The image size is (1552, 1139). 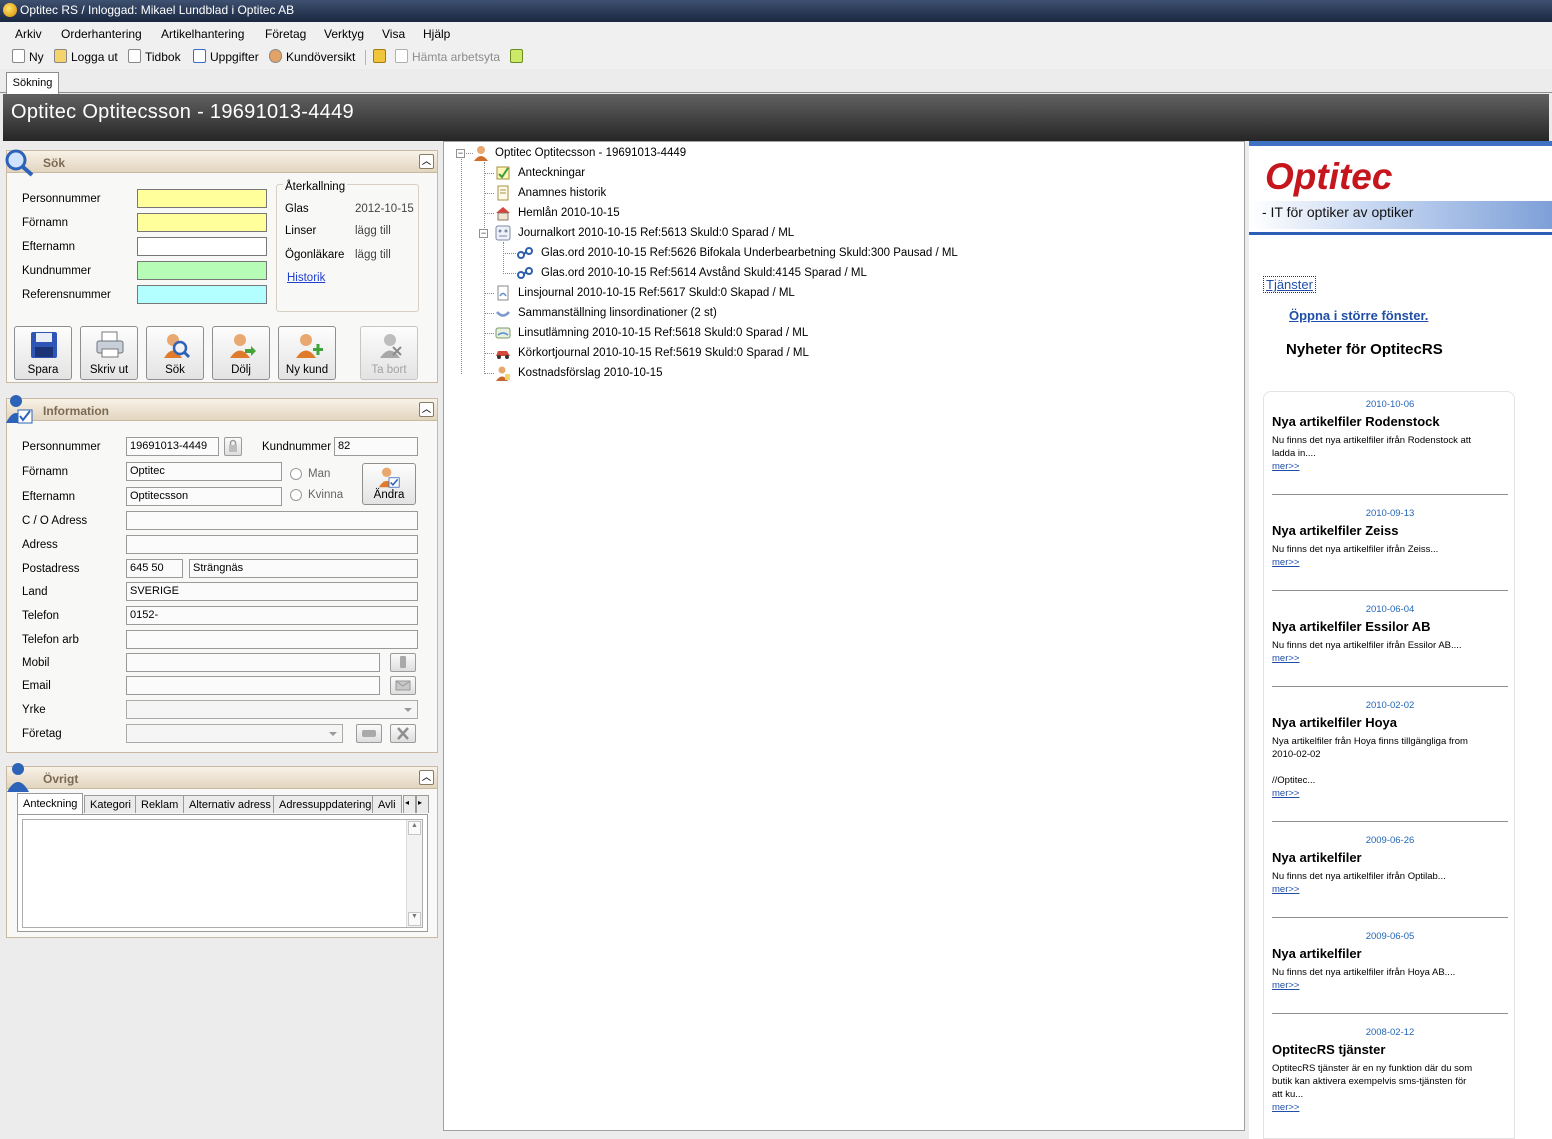 I want to click on tab-kategori: Kategori, so click(x=110, y=804).